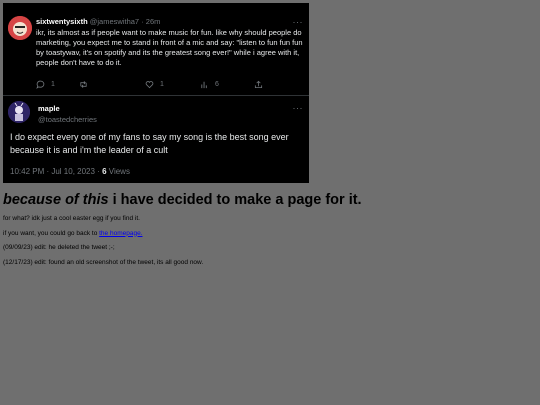  I want to click on views-icon, so click(204, 85).